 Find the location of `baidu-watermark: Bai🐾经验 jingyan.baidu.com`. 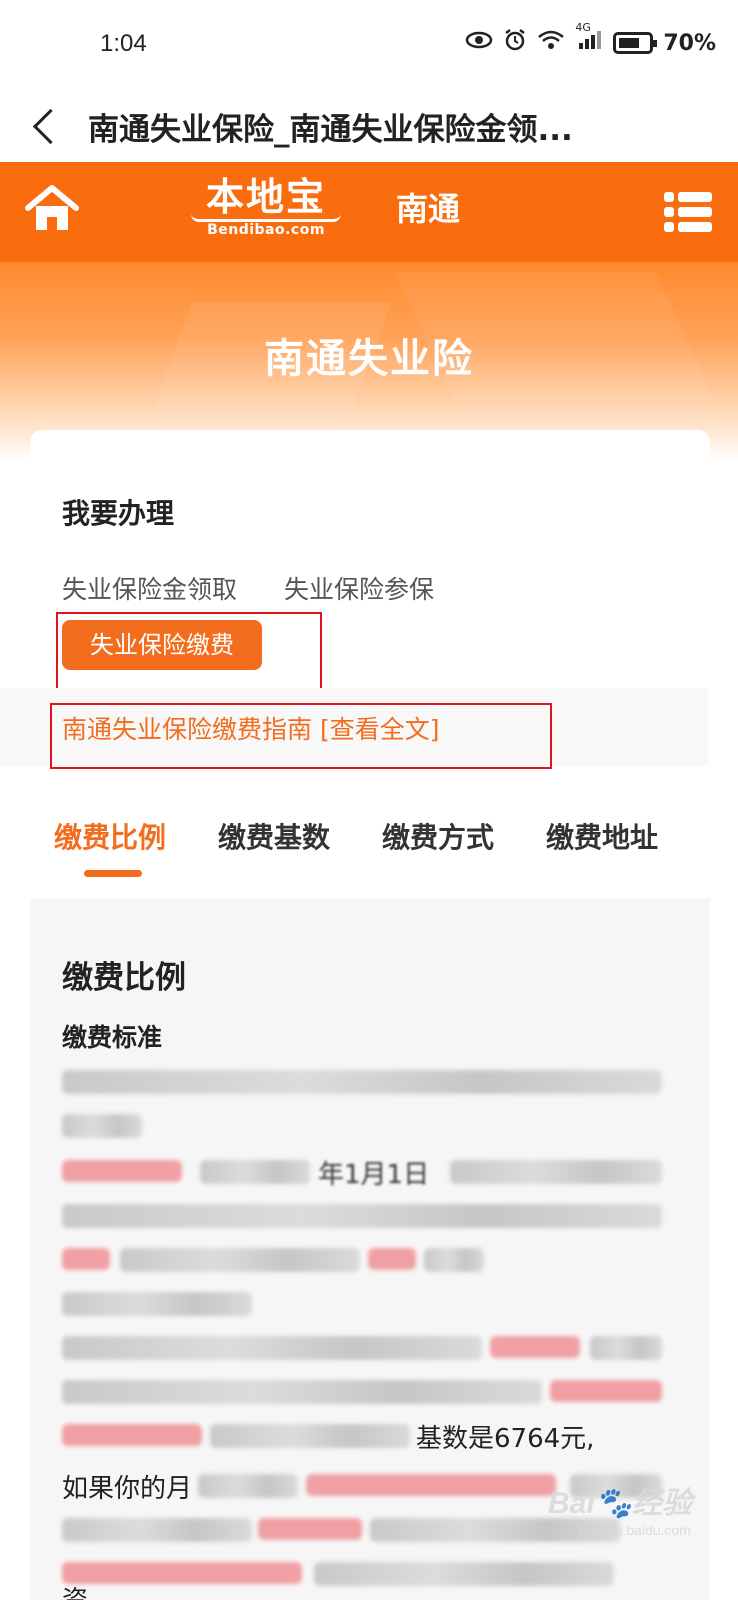

baidu-watermark: Bai🐾经验 jingyan.baidu.com is located at coordinates (623, 1508).